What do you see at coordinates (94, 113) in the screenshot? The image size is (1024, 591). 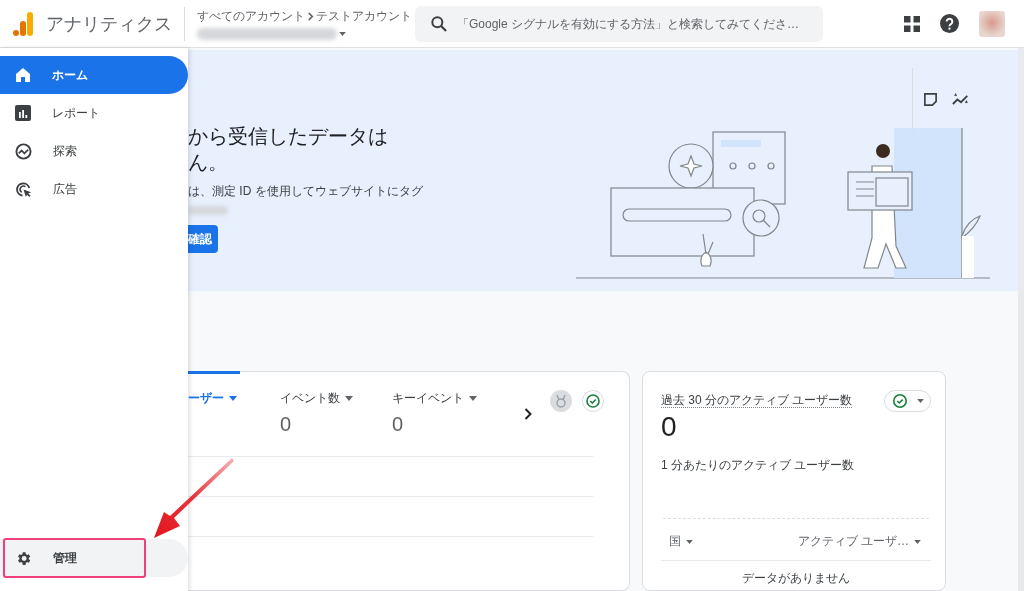 I see `nav-item: レポート` at bounding box center [94, 113].